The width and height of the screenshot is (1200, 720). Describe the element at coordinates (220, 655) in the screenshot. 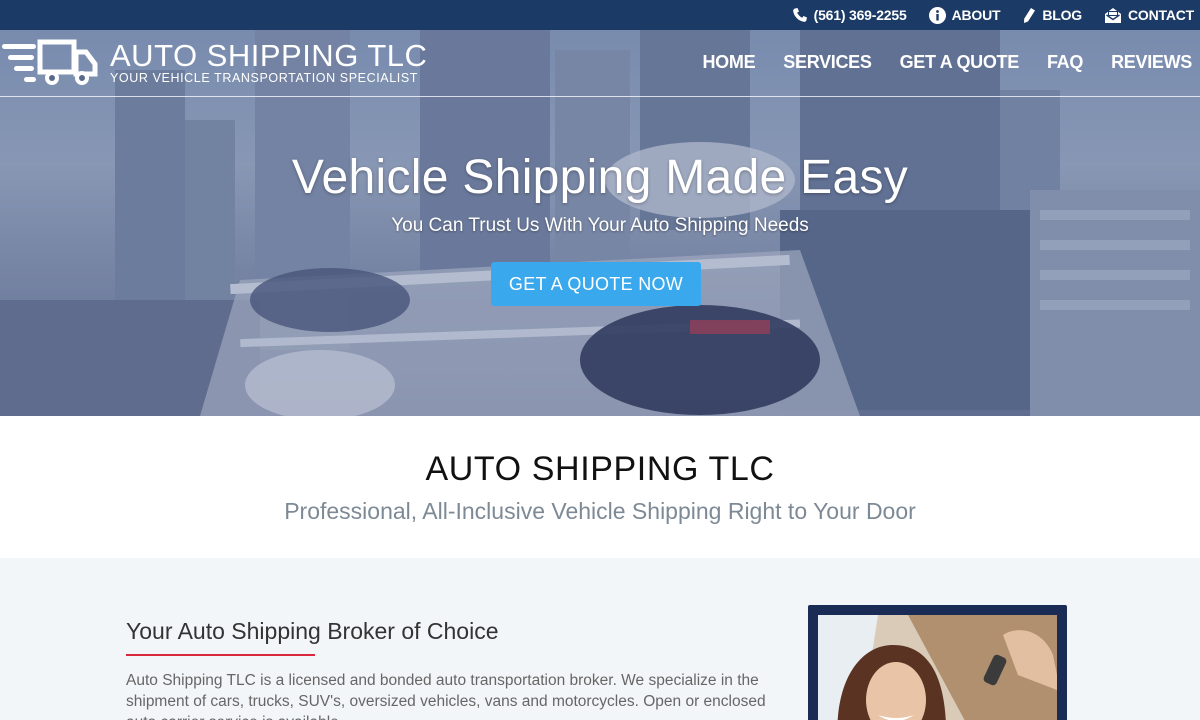

I see `heading-underline` at that location.